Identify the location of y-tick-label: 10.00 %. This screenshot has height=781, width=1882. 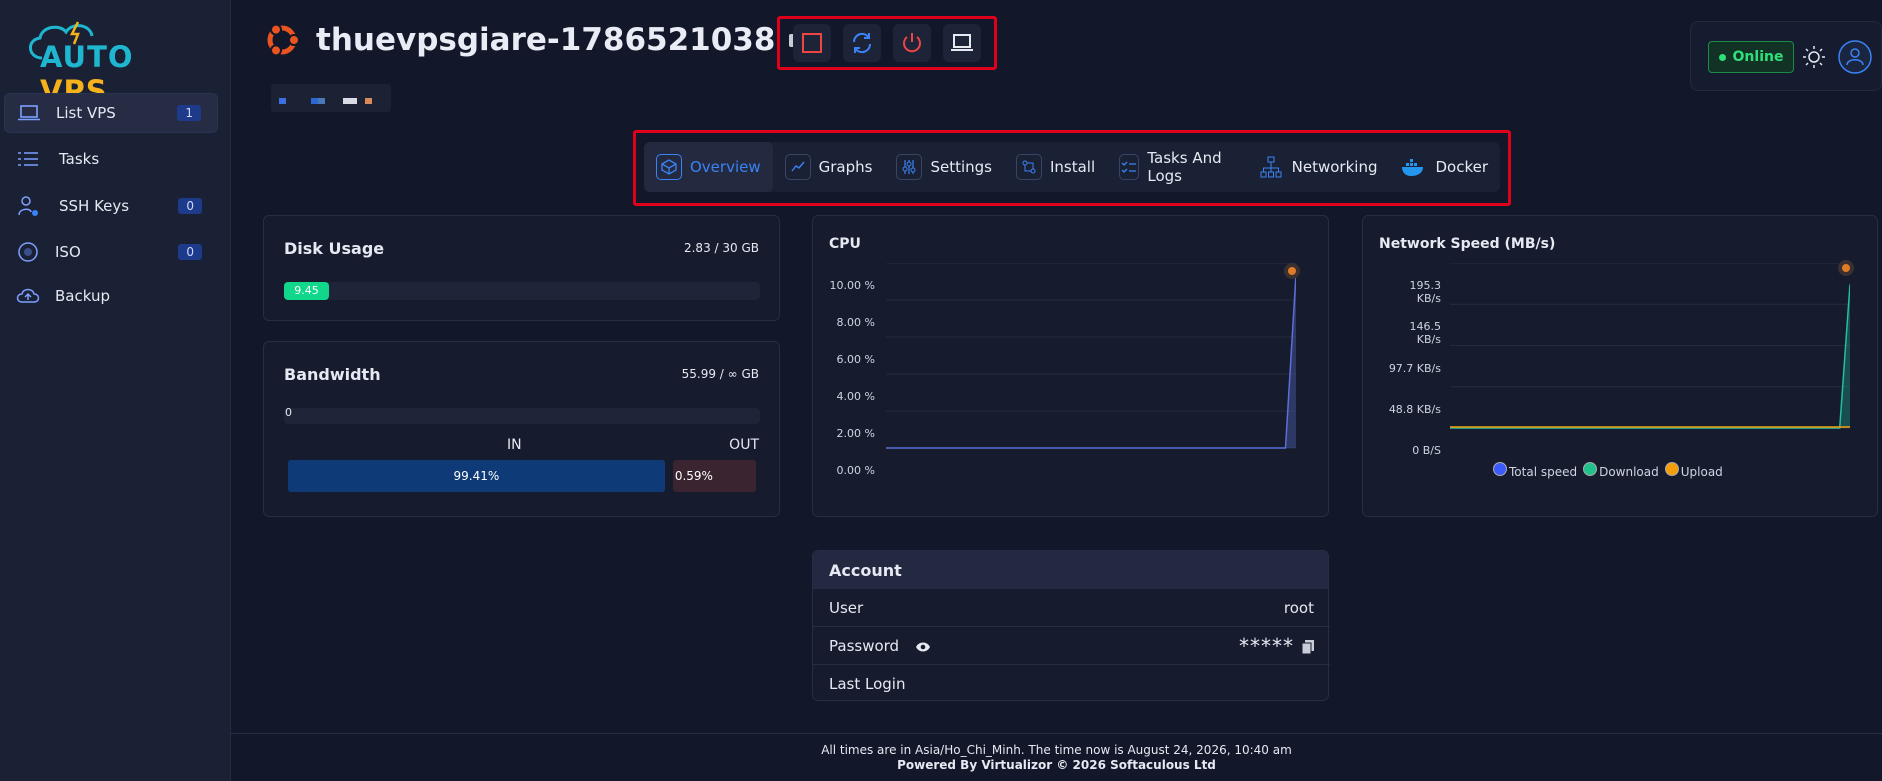
(852, 285).